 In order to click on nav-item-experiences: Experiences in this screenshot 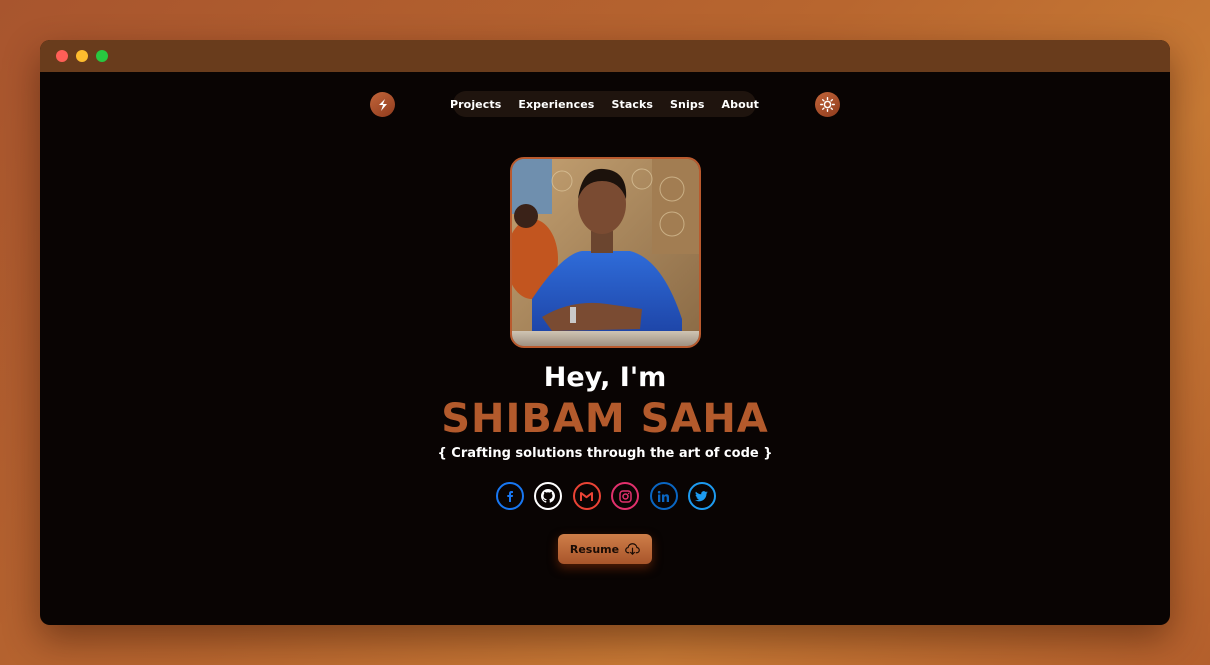, I will do `click(556, 104)`.